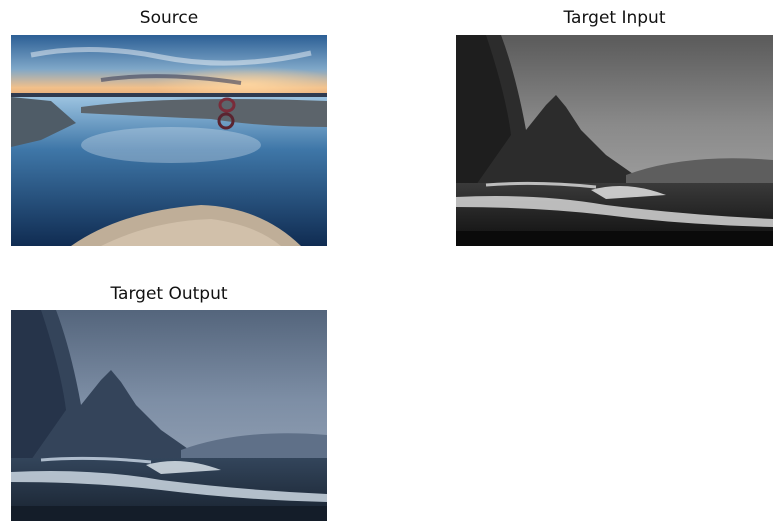 The image size is (783, 530). Describe the element at coordinates (614, 18) in the screenshot. I see `panel-title-target-input: Target Input` at that location.